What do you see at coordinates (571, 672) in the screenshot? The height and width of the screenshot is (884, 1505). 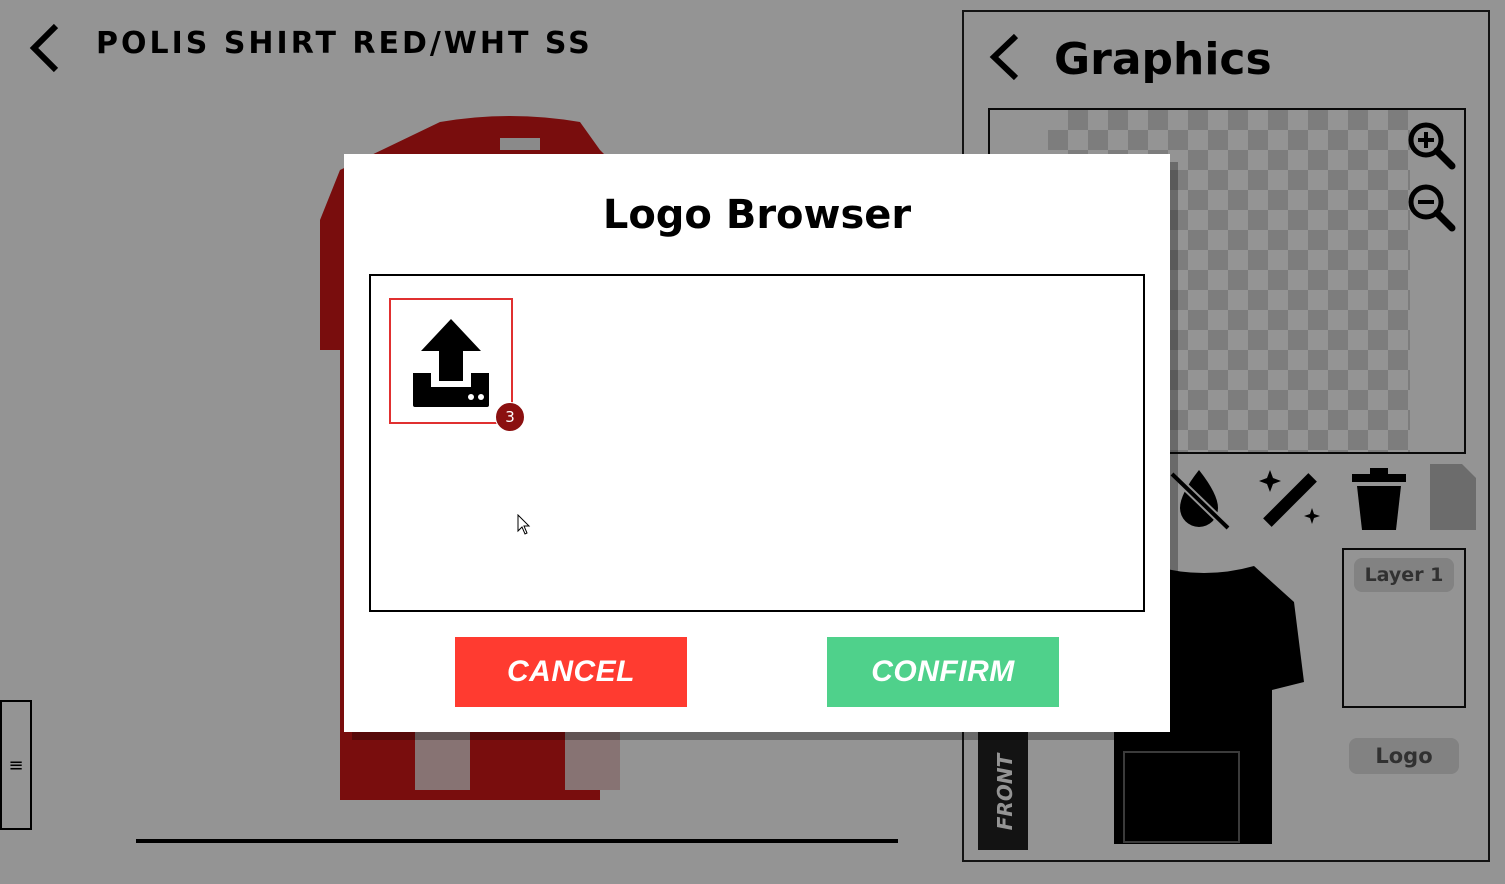 I see `cancel-button: CANCEL` at bounding box center [571, 672].